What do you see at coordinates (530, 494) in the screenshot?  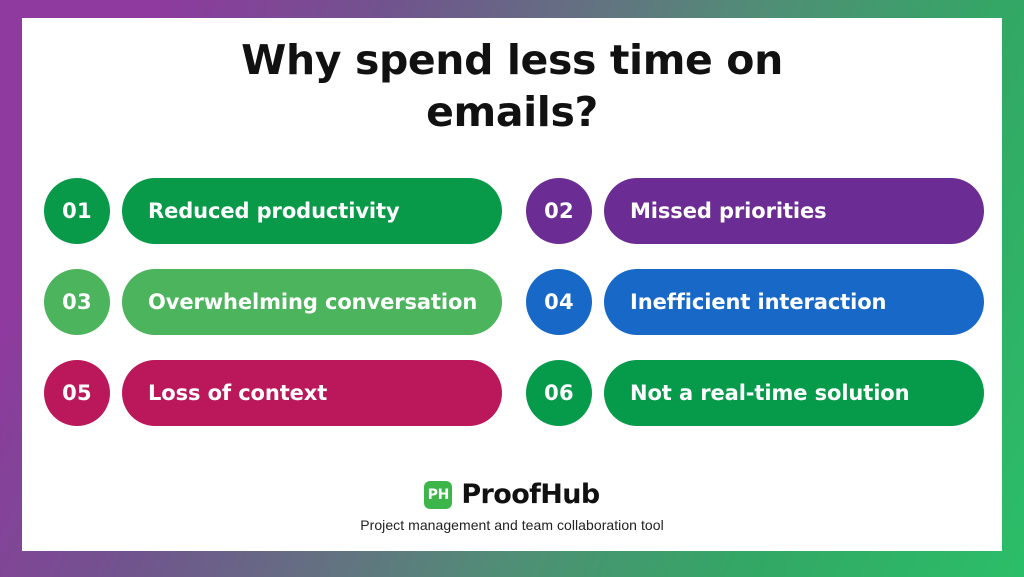 I see `brand-name: ProofHub` at bounding box center [530, 494].